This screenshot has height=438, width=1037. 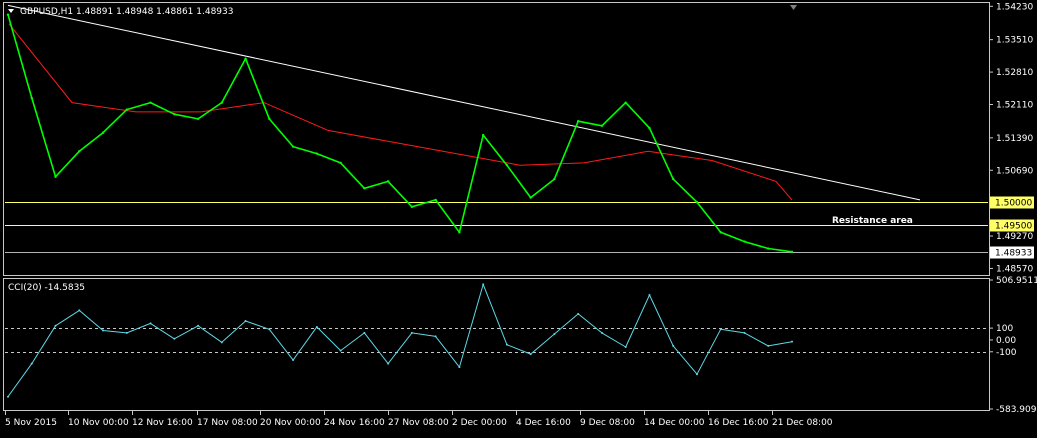 What do you see at coordinates (1014, 269) in the screenshot?
I see `y-tick-label: 1.48570` at bounding box center [1014, 269].